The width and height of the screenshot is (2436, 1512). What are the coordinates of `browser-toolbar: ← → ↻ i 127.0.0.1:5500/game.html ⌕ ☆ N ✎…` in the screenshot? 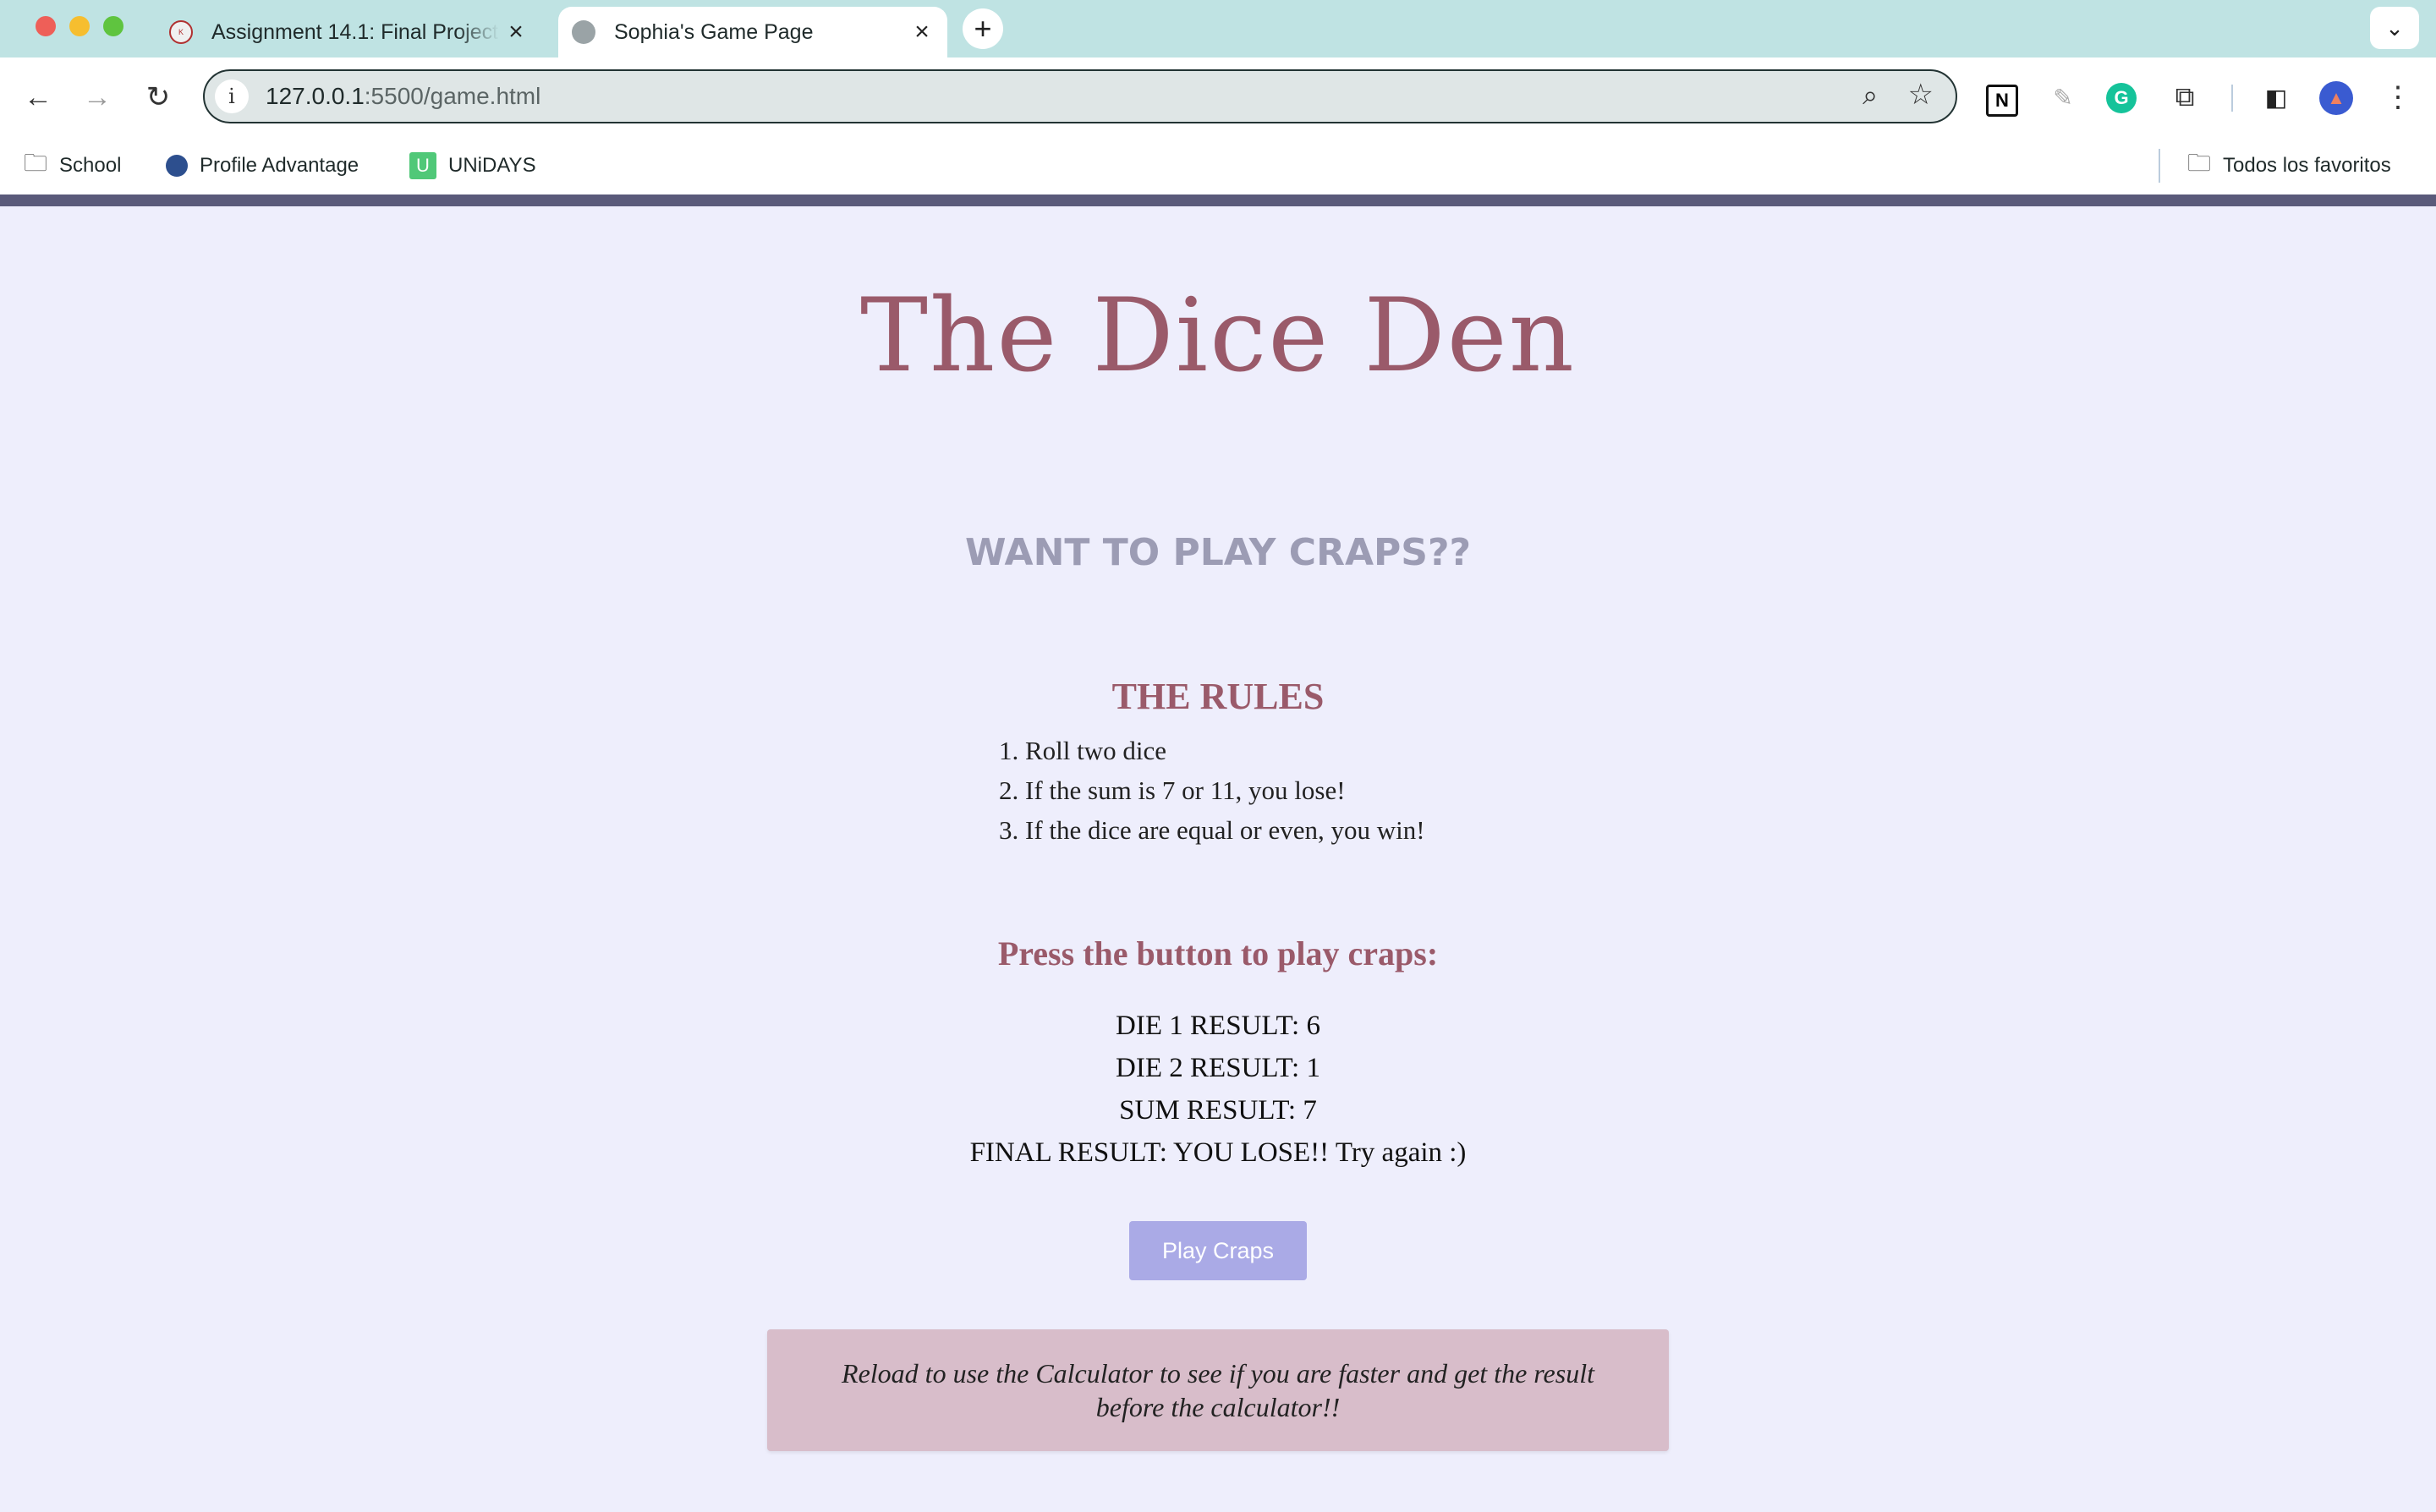 It's located at (1218, 97).